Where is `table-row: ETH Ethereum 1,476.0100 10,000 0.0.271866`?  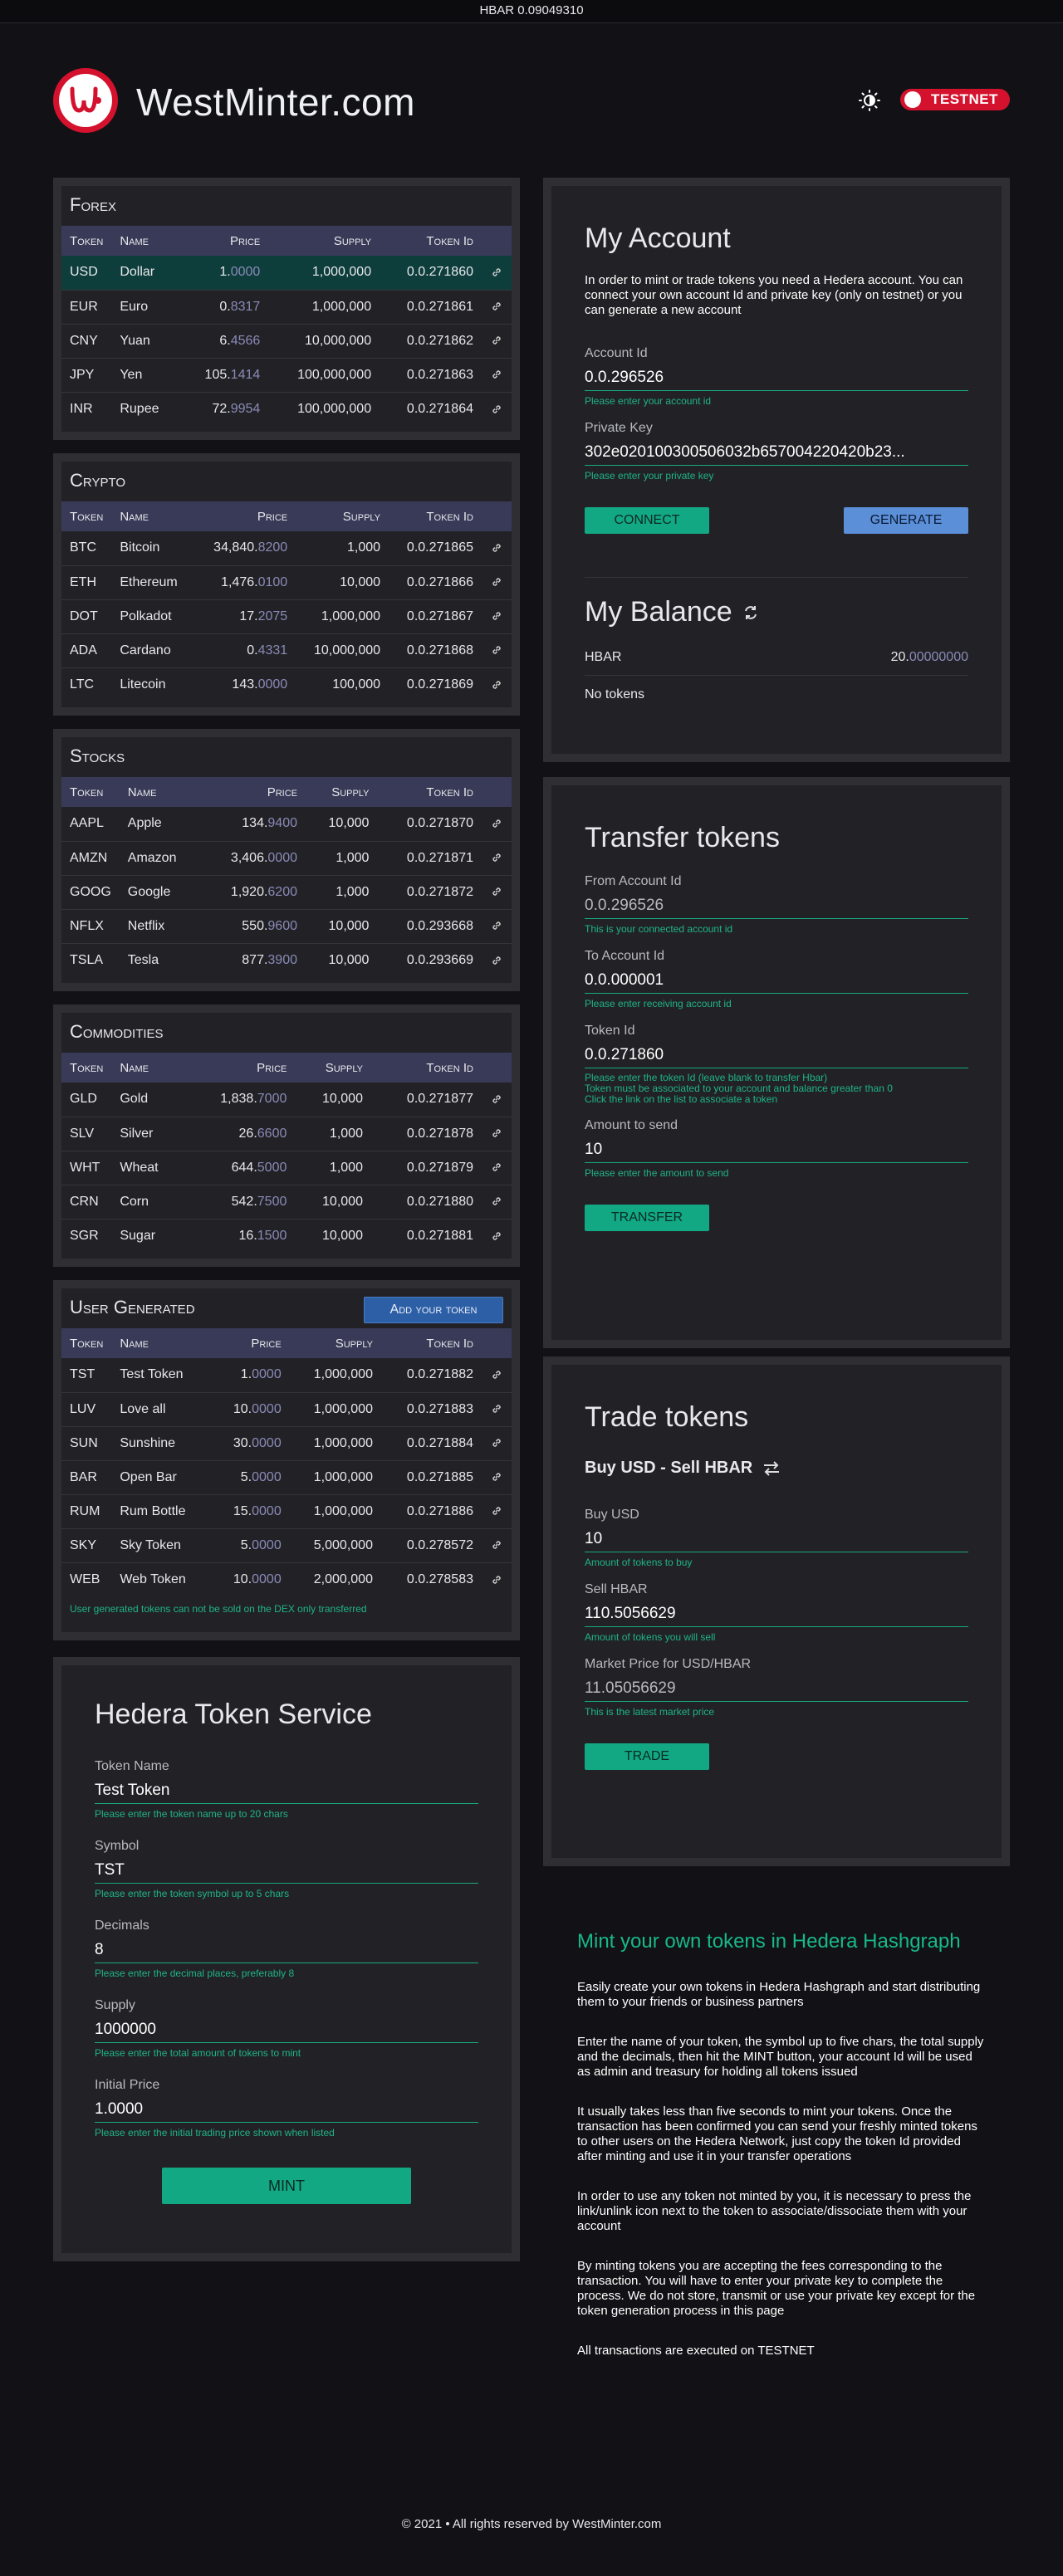
table-row: ETH Ethereum 1,476.0100 10,000 0.0.271866 is located at coordinates (286, 582).